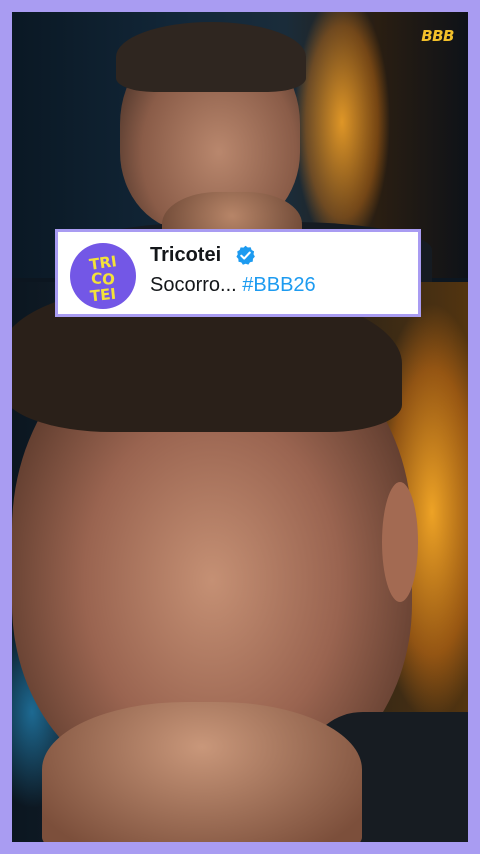  I want to click on tweet-display-name: Tricotei, so click(185, 255).